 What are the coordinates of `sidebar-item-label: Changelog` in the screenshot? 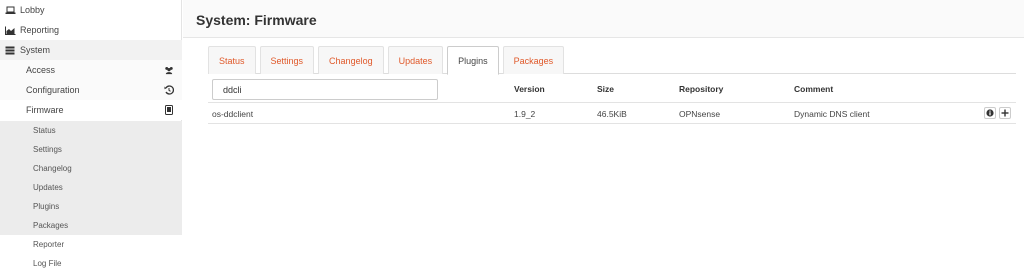 It's located at (52, 168).